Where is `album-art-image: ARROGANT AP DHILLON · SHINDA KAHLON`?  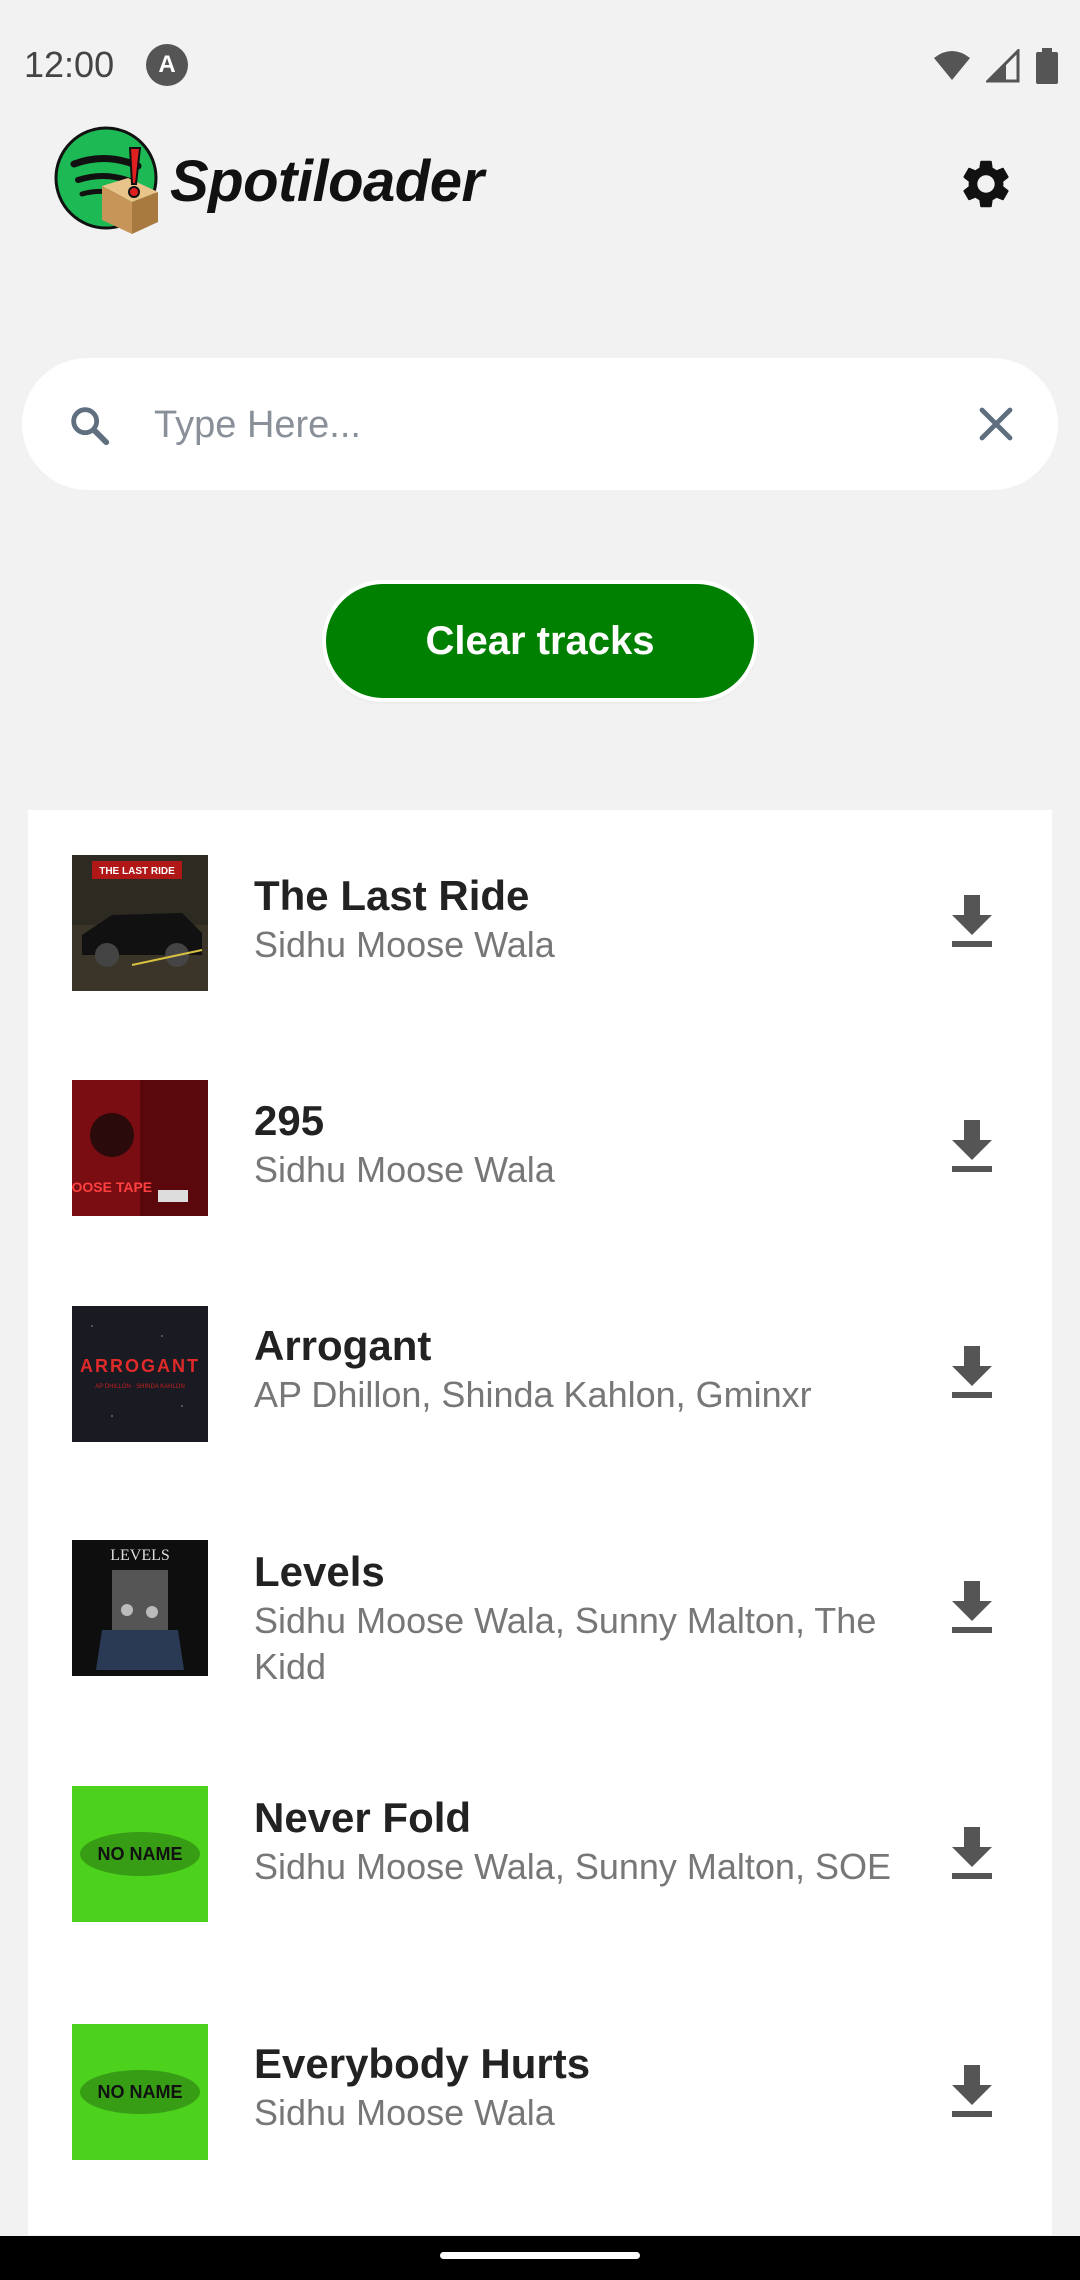 album-art-image: ARROGANT AP DHILLON · SHINDA KAHLON is located at coordinates (140, 1374).